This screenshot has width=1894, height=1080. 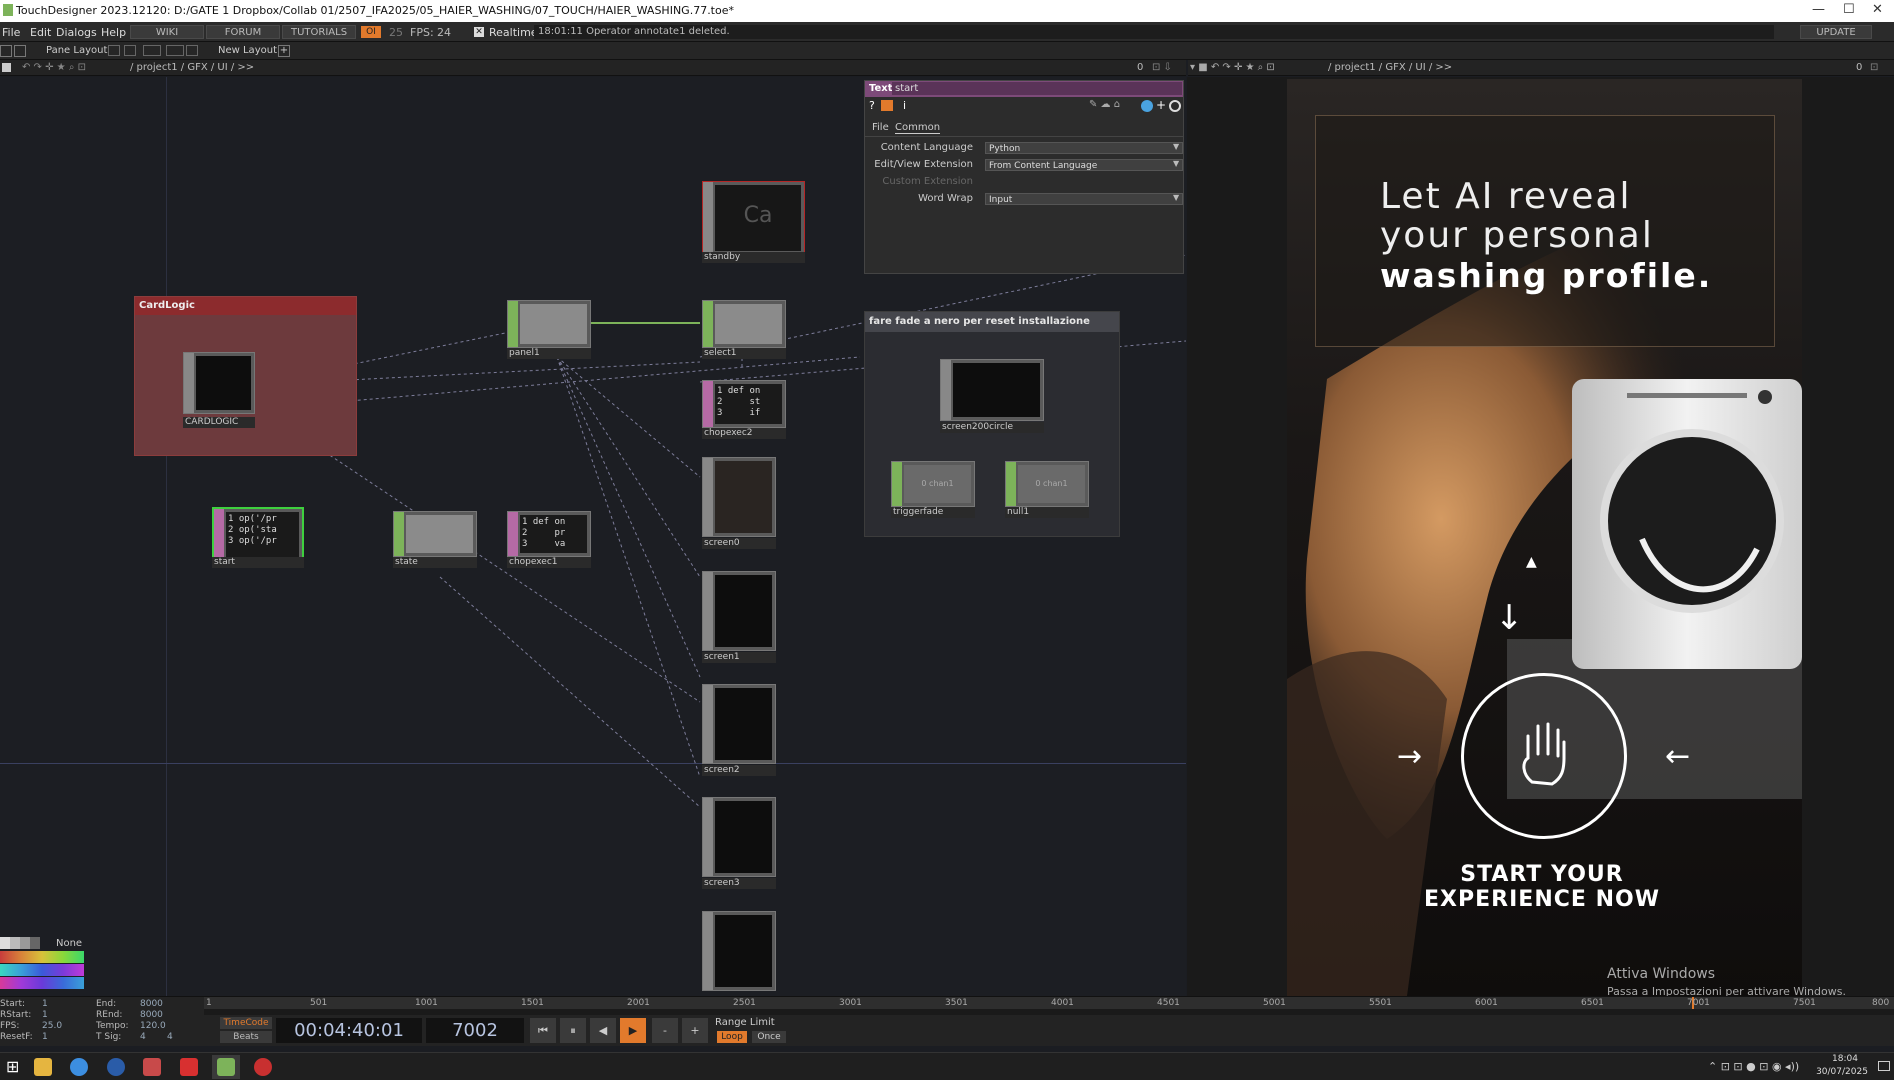 What do you see at coordinates (1849, 9) in the screenshot?
I see `maximize-icon: ☐` at bounding box center [1849, 9].